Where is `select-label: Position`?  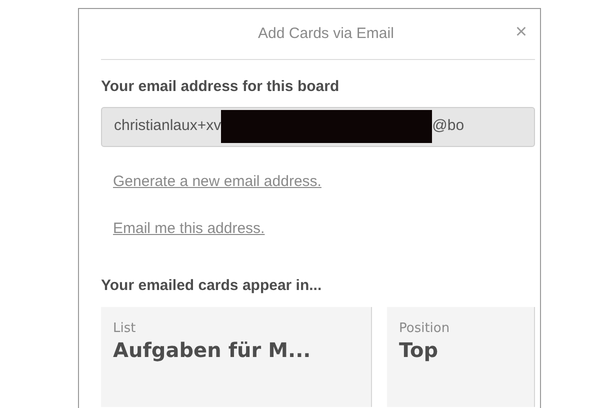 select-label: Position is located at coordinates (424, 329).